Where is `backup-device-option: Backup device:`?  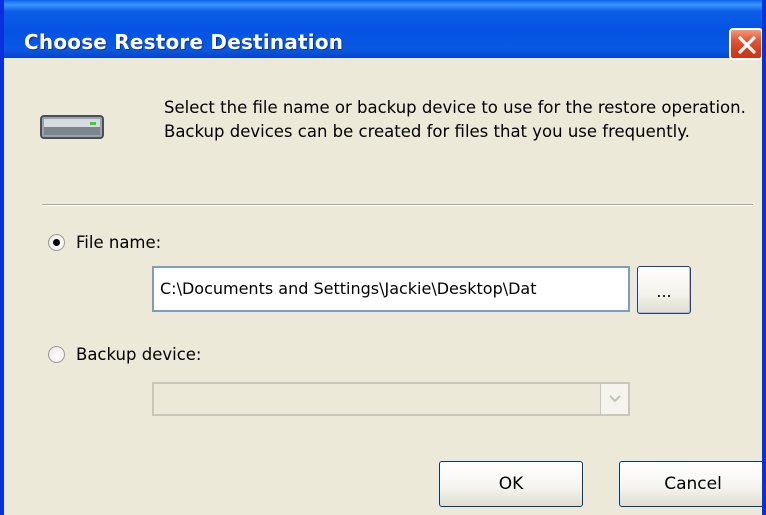
backup-device-option: Backup device: is located at coordinates (124, 354).